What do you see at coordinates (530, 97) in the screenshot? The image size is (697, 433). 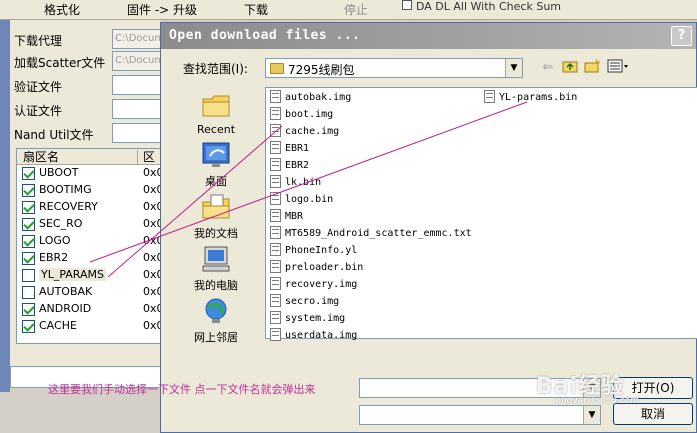 I see `file-item: YL-params.bin` at bounding box center [530, 97].